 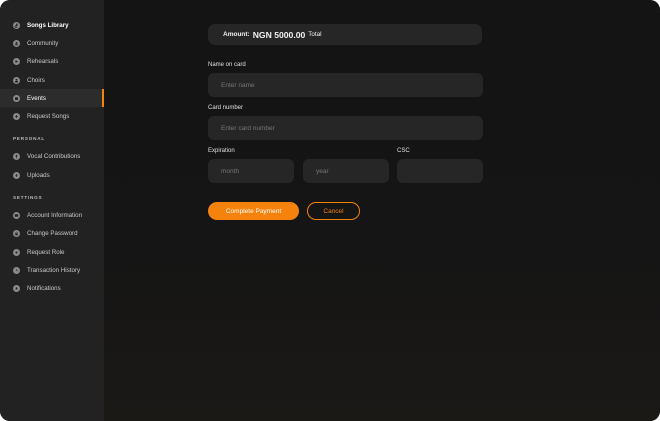 I want to click on sidebar-item-label: Events, so click(x=36, y=98).